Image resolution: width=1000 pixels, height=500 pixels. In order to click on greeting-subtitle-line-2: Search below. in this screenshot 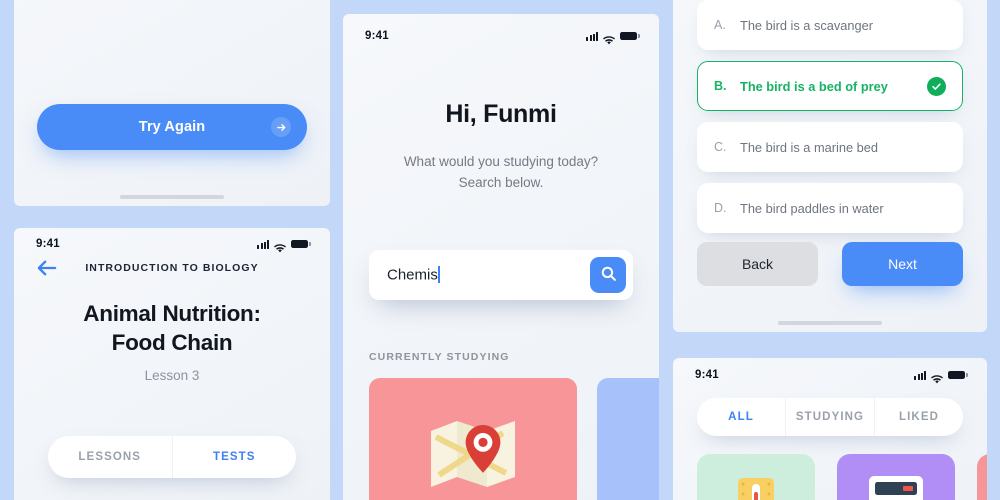, I will do `click(501, 182)`.